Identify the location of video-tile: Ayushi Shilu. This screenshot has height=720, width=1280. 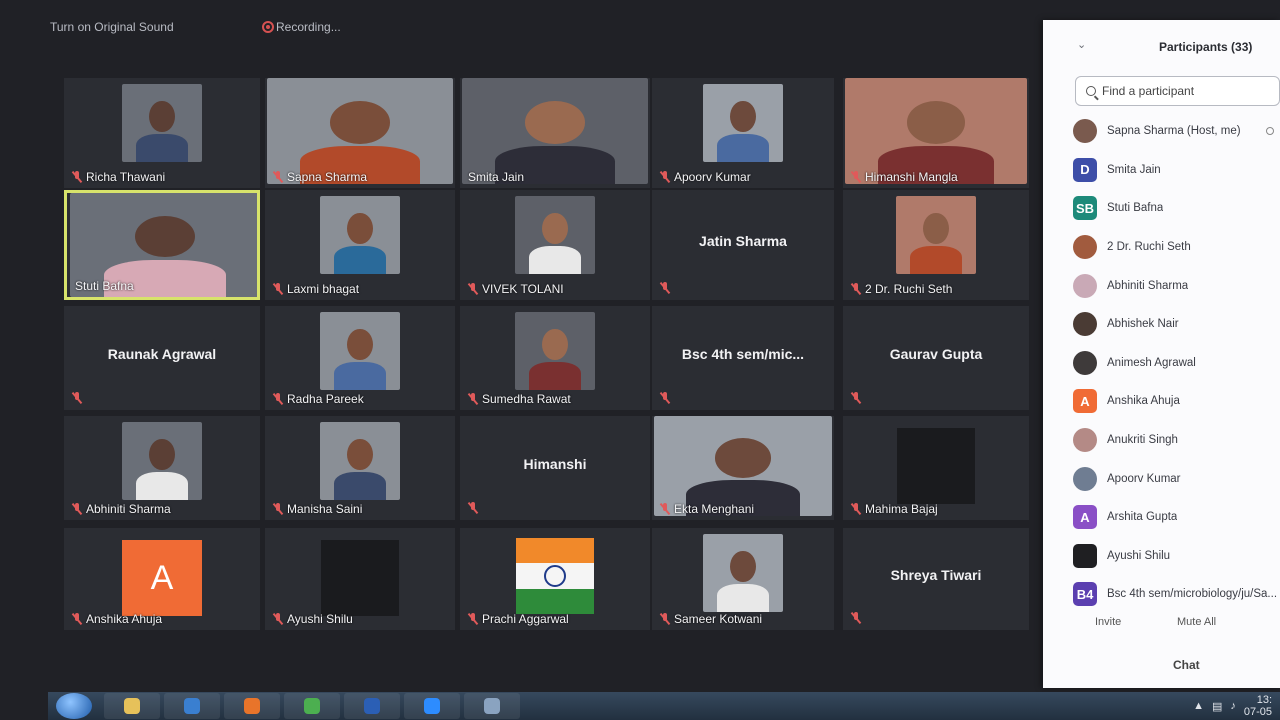
(360, 579).